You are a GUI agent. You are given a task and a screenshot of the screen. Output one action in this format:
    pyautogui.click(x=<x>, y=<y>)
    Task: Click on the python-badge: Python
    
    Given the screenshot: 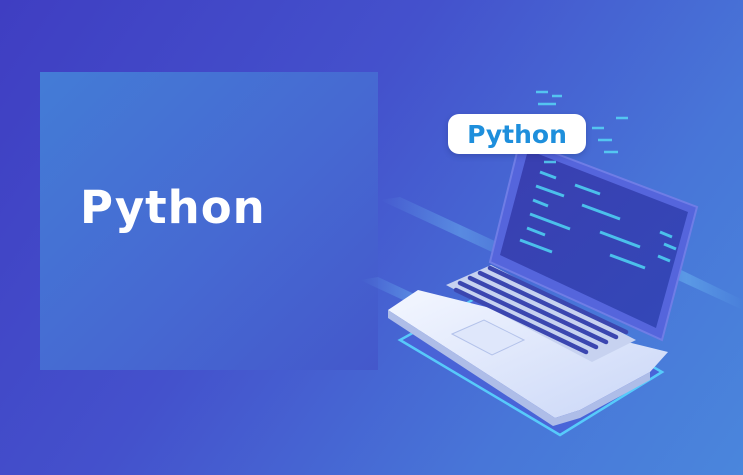 What is the action you would take?
    pyautogui.click(x=517, y=134)
    